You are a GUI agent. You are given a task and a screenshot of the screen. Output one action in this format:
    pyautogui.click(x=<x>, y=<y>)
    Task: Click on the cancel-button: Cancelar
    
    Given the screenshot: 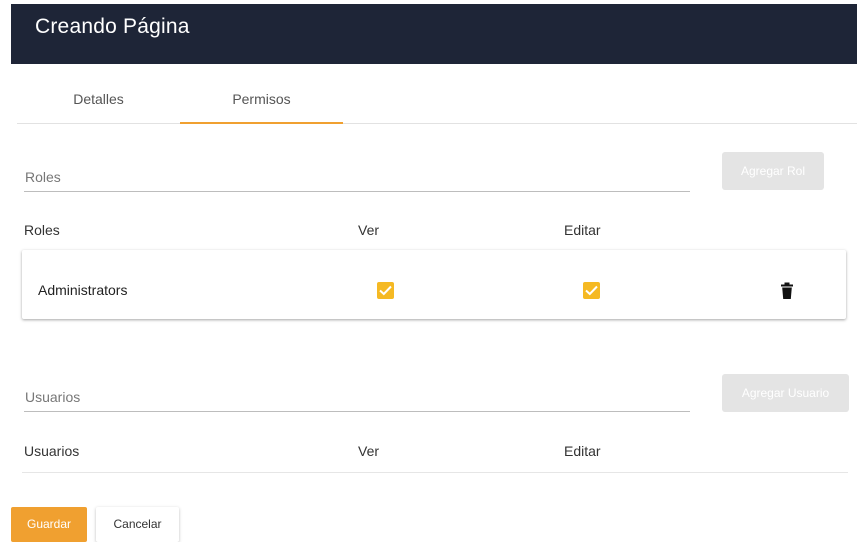 What is the action you would take?
    pyautogui.click(x=137, y=524)
    